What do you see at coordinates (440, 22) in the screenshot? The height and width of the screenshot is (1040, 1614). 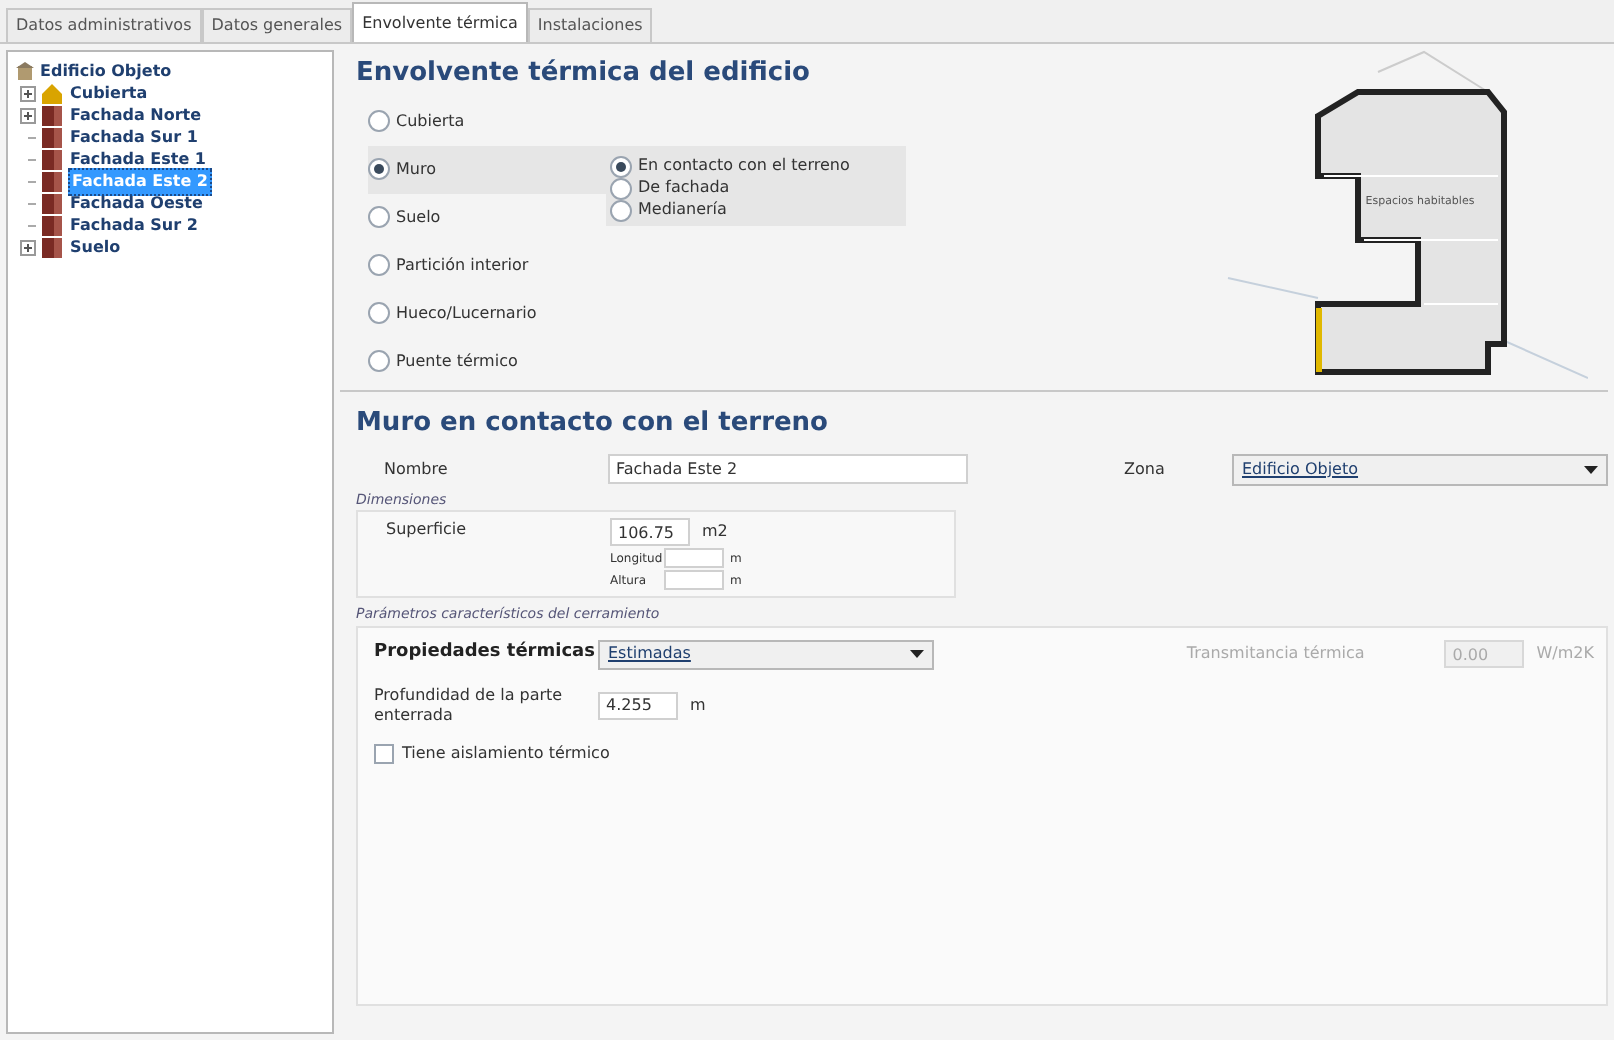 I see `tab: Envolvente térmica` at bounding box center [440, 22].